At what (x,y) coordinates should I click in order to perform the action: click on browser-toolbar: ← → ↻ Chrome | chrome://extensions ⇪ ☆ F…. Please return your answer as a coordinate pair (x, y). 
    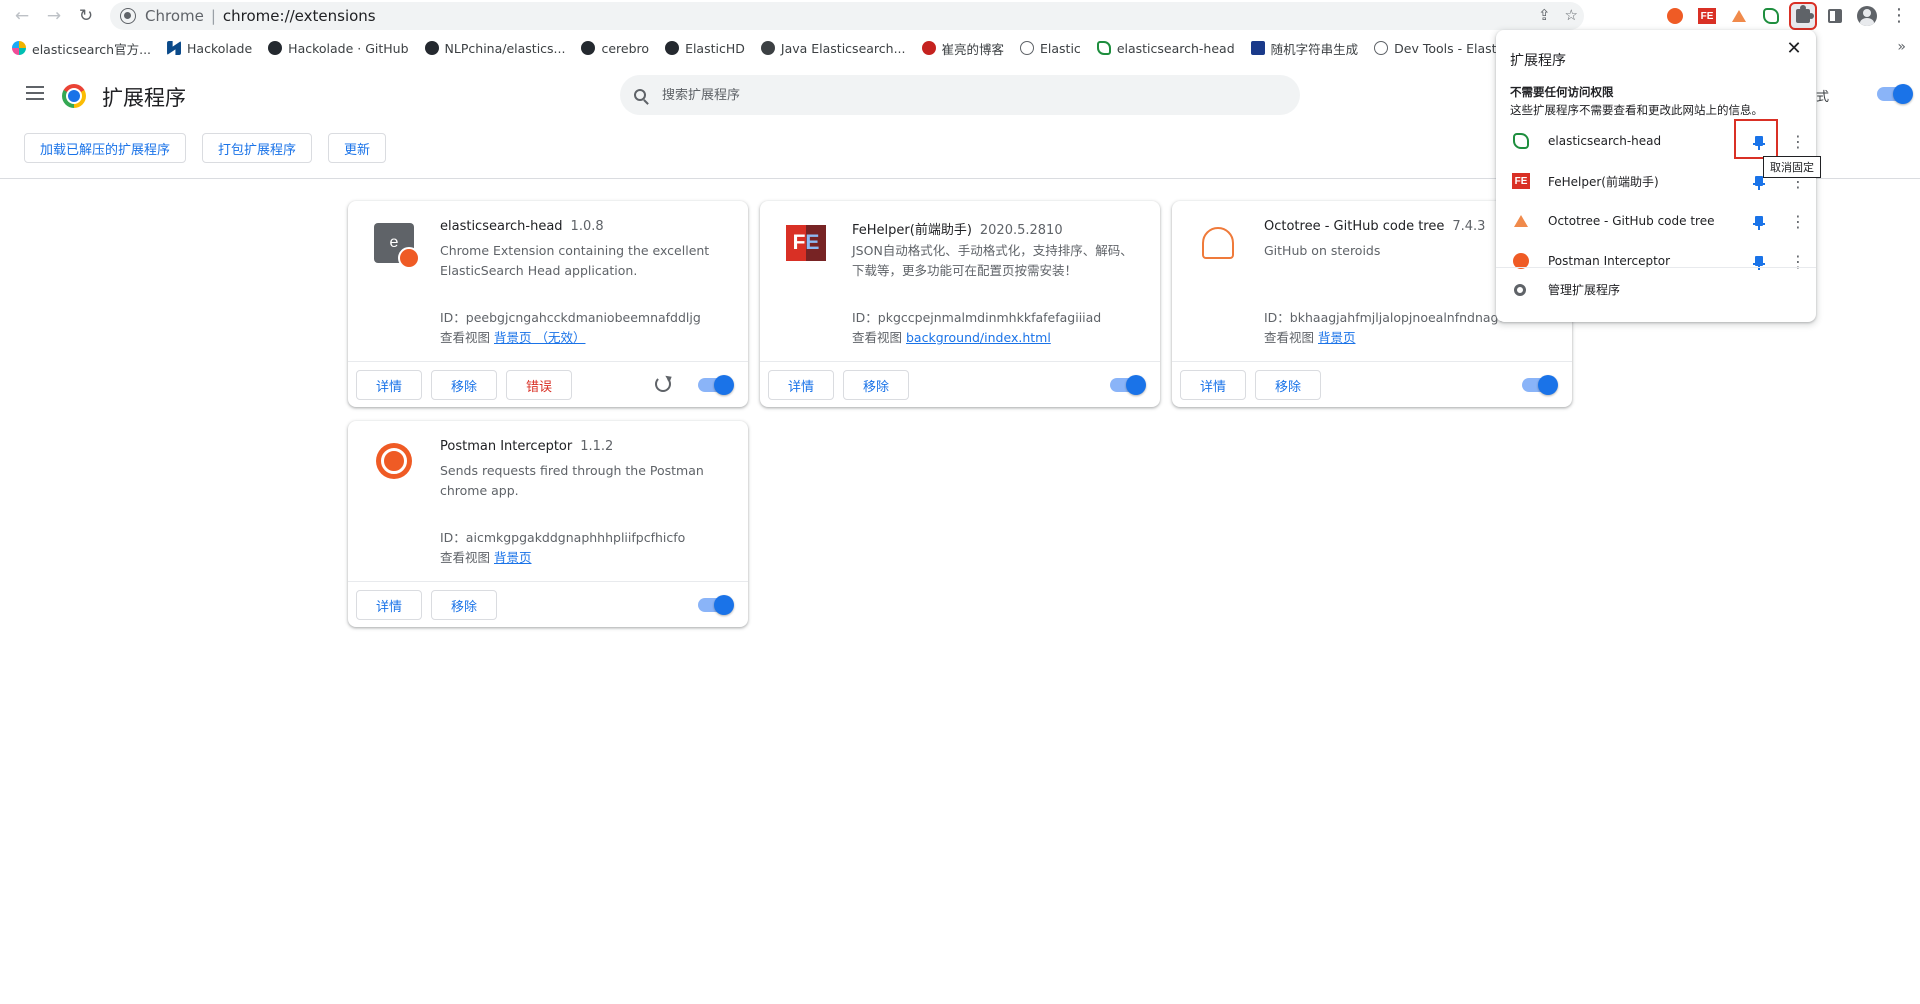
    Looking at the image, I should click on (960, 16).